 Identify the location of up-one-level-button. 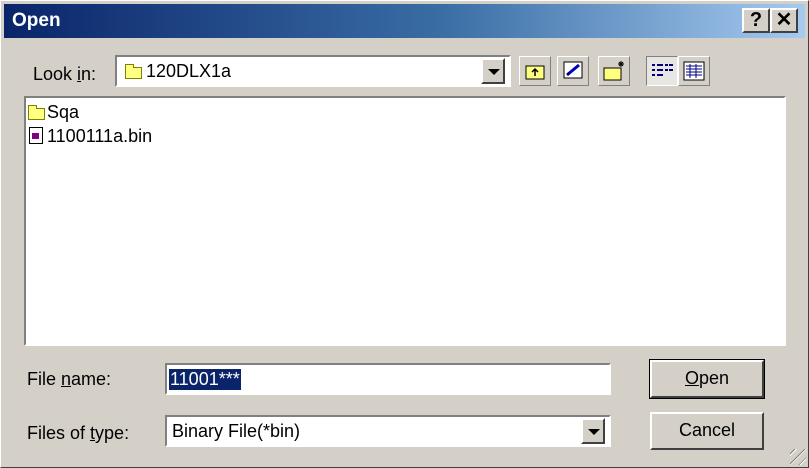
(535, 71).